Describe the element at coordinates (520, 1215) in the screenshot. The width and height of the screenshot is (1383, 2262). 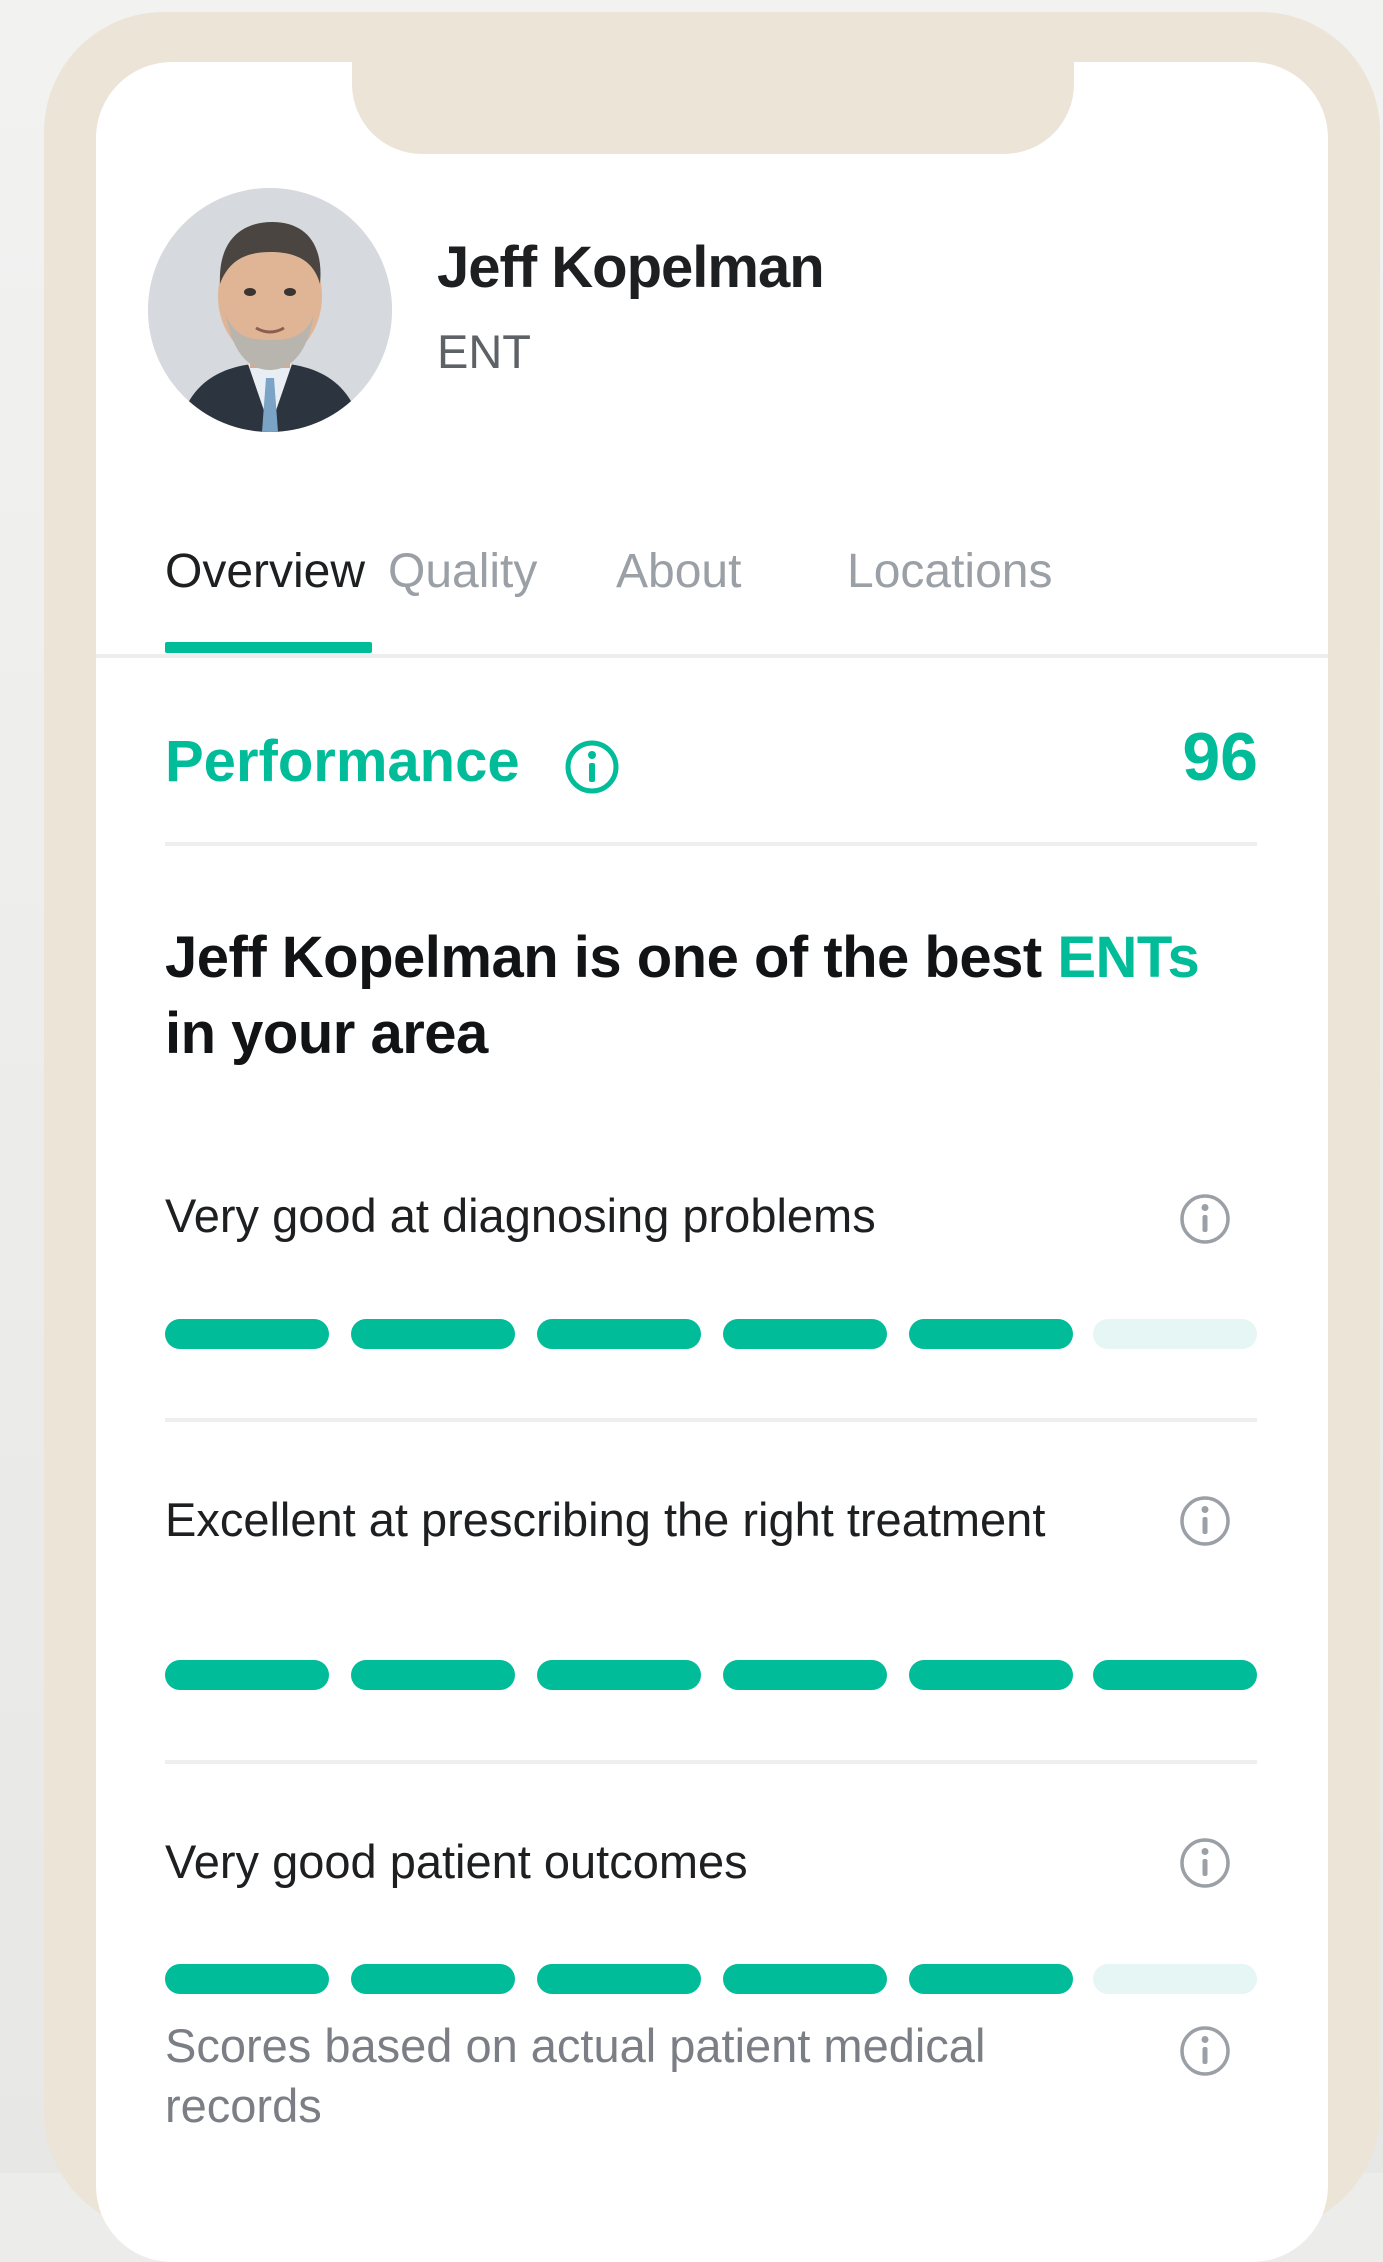
I see `metric-label-diagnosing: Very good at diagnosing problems` at that location.